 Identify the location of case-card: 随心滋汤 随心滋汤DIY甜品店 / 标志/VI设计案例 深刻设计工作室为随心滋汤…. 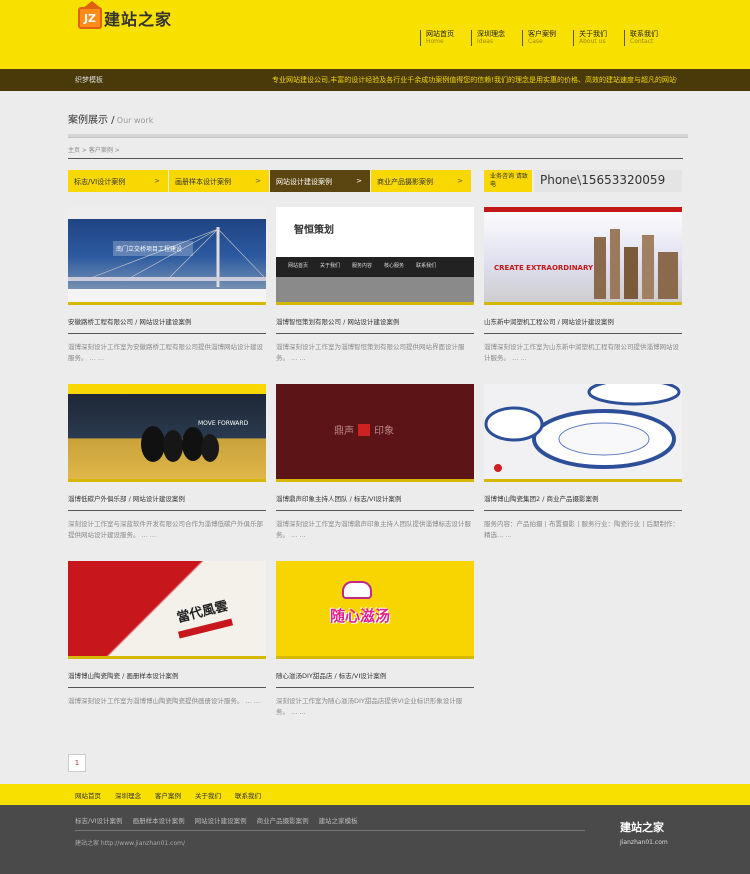
(375, 640).